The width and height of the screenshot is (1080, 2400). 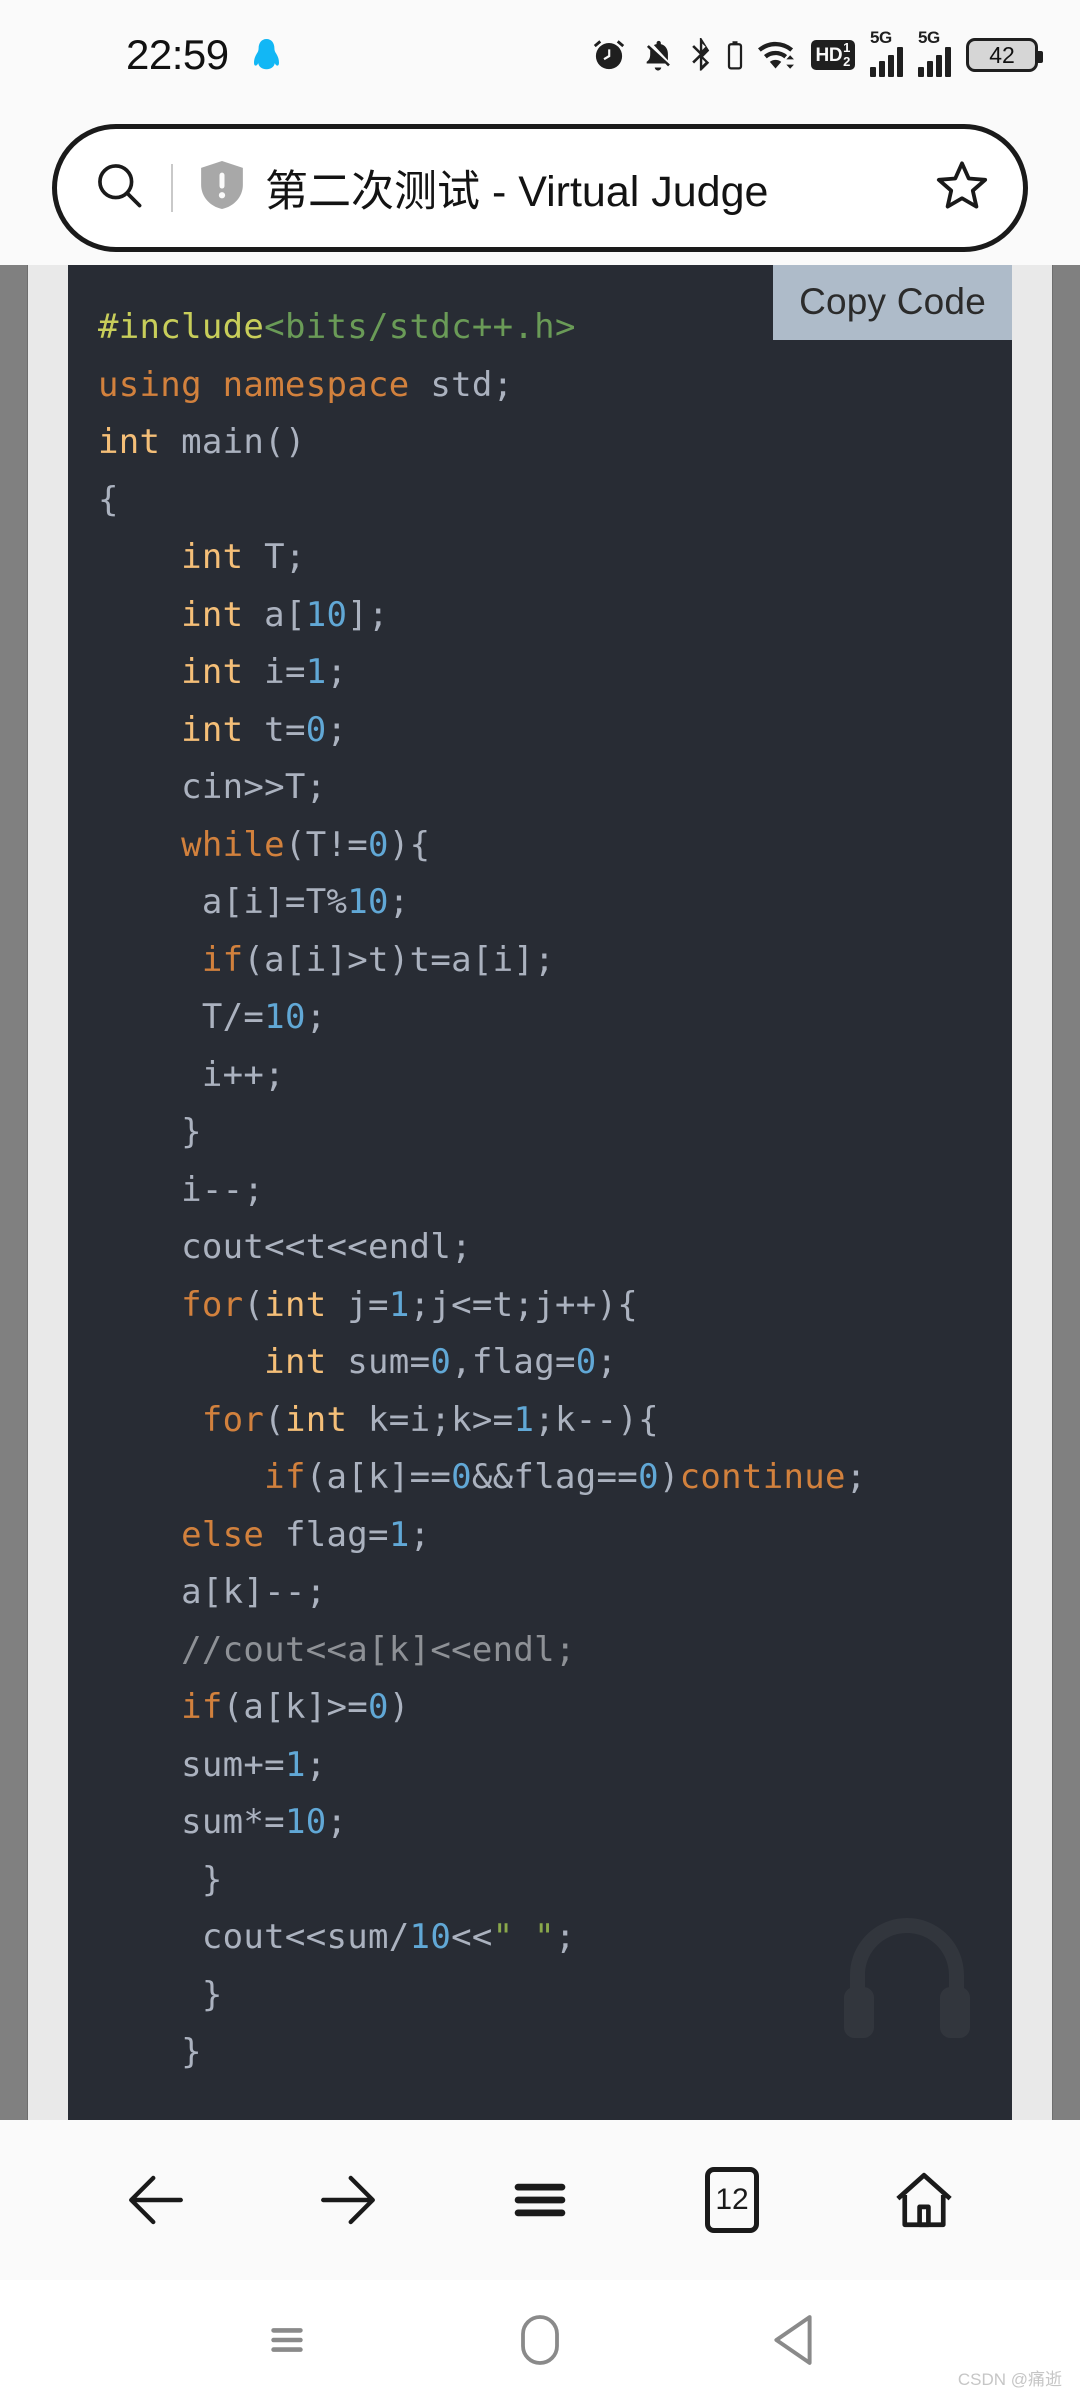 I want to click on copy-code-button: Copy Code, so click(x=892, y=302).